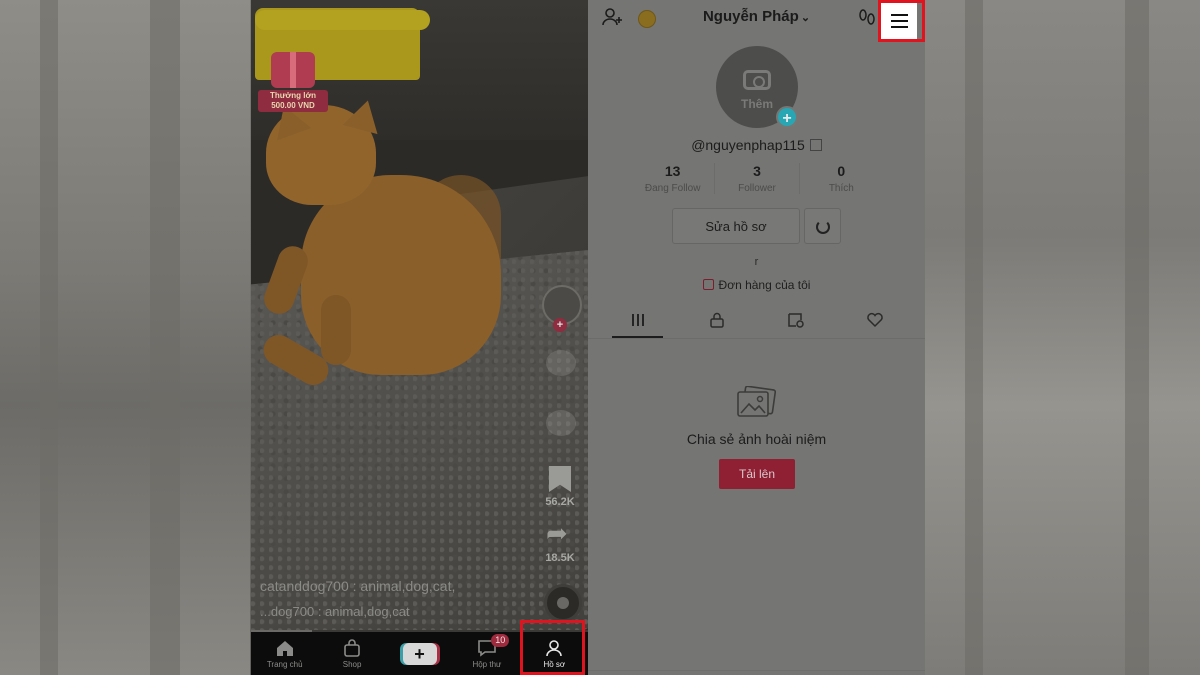  Describe the element at coordinates (805, 18) in the screenshot. I see `chevron-down-icon: ⌄` at that location.